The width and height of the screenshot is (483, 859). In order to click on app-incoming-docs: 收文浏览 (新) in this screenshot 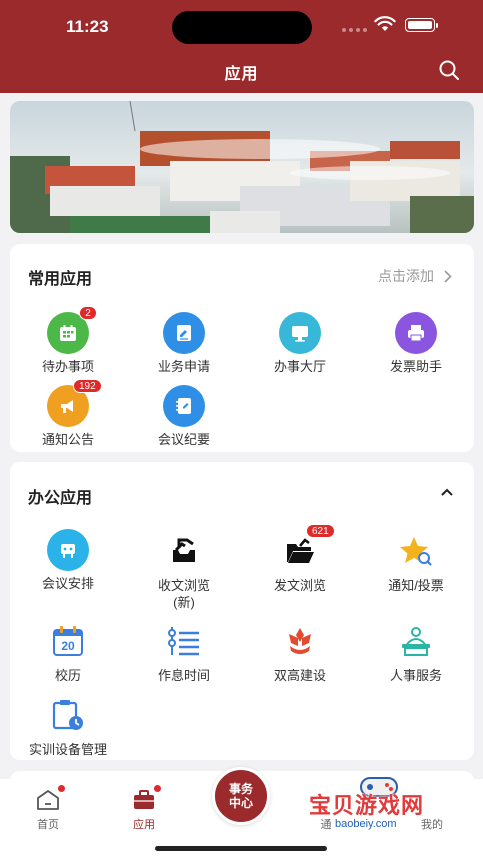, I will do `click(184, 570)`.